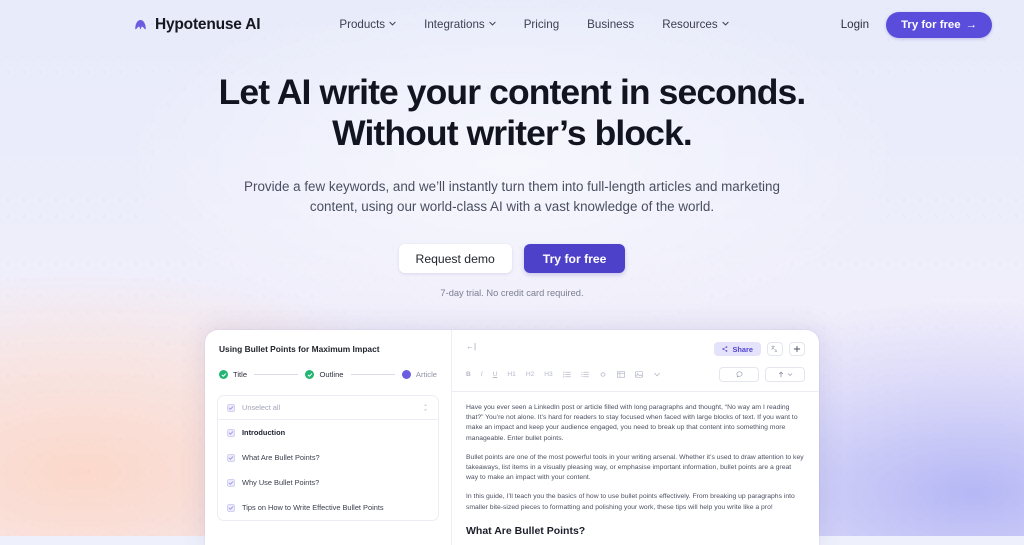 The width and height of the screenshot is (1024, 545). I want to click on hypotenuse-logo-icon, so click(140, 24).